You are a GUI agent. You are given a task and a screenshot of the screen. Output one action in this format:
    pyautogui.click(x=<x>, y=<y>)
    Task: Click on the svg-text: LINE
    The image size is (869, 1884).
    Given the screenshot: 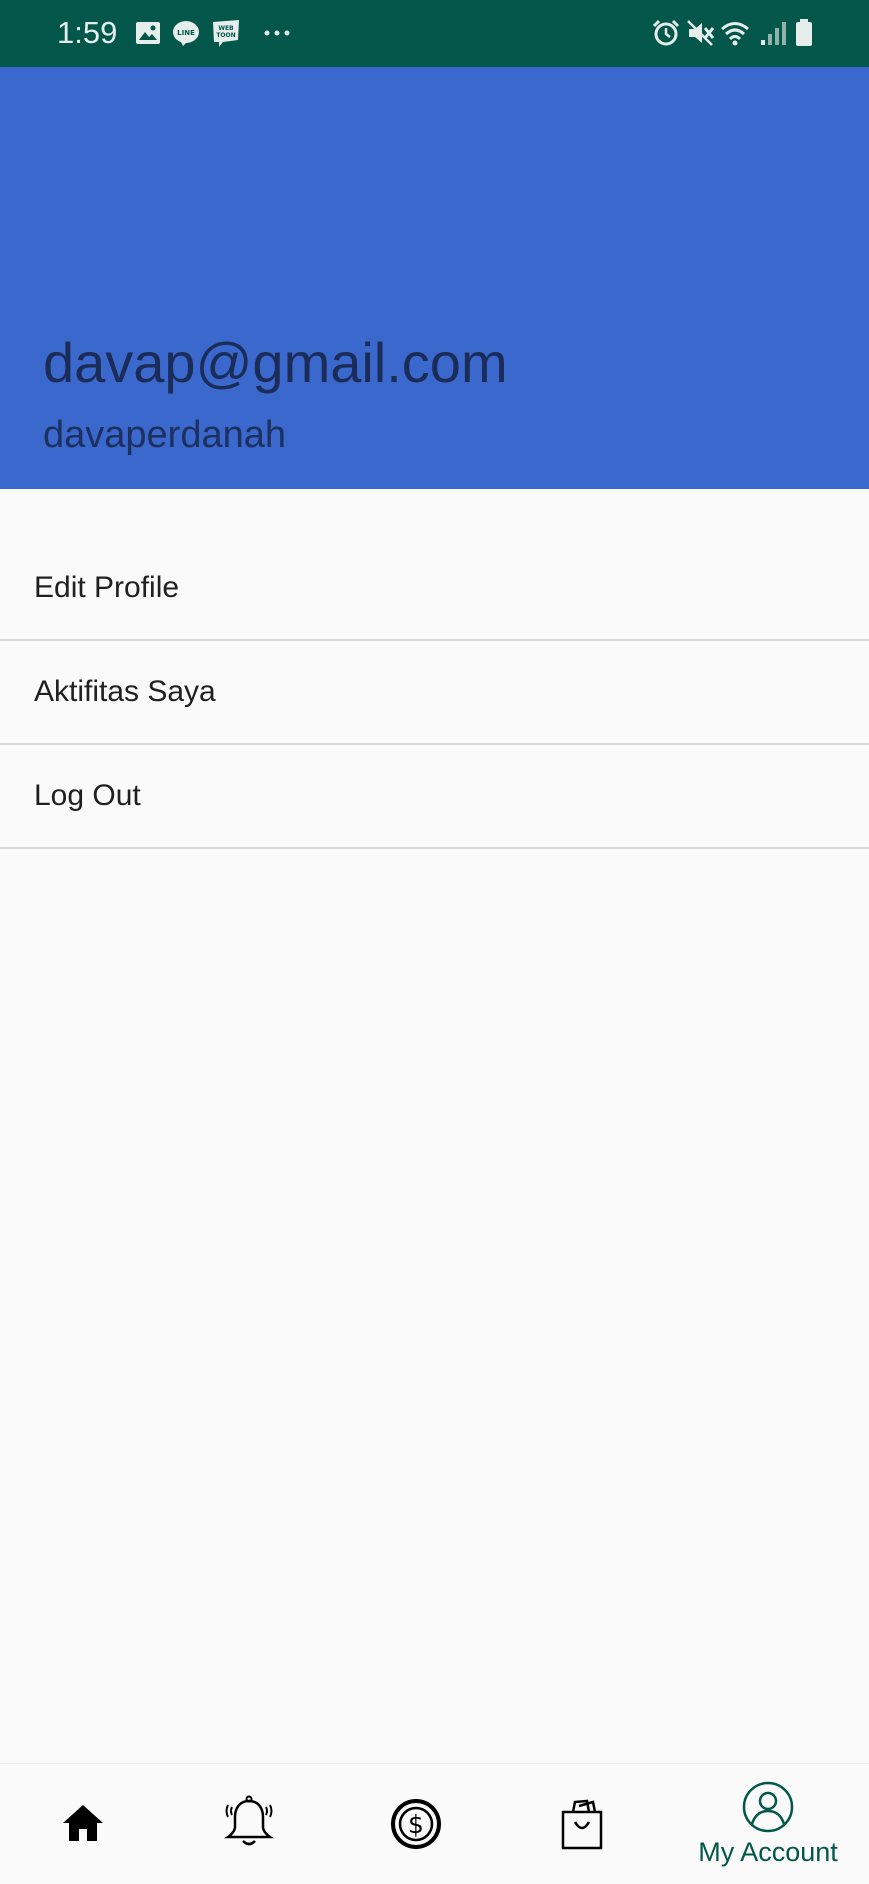 What is the action you would take?
    pyautogui.click(x=186, y=33)
    